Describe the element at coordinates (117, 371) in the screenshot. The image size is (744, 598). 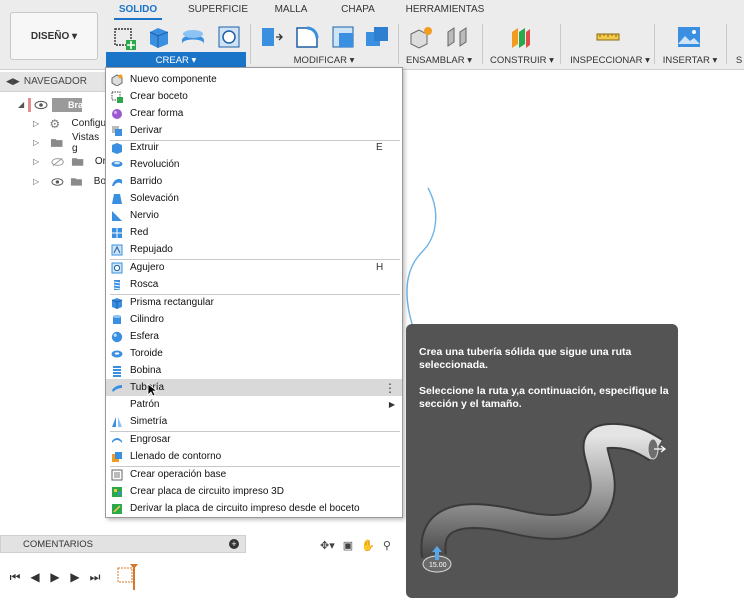
I see `coil-icon` at that location.